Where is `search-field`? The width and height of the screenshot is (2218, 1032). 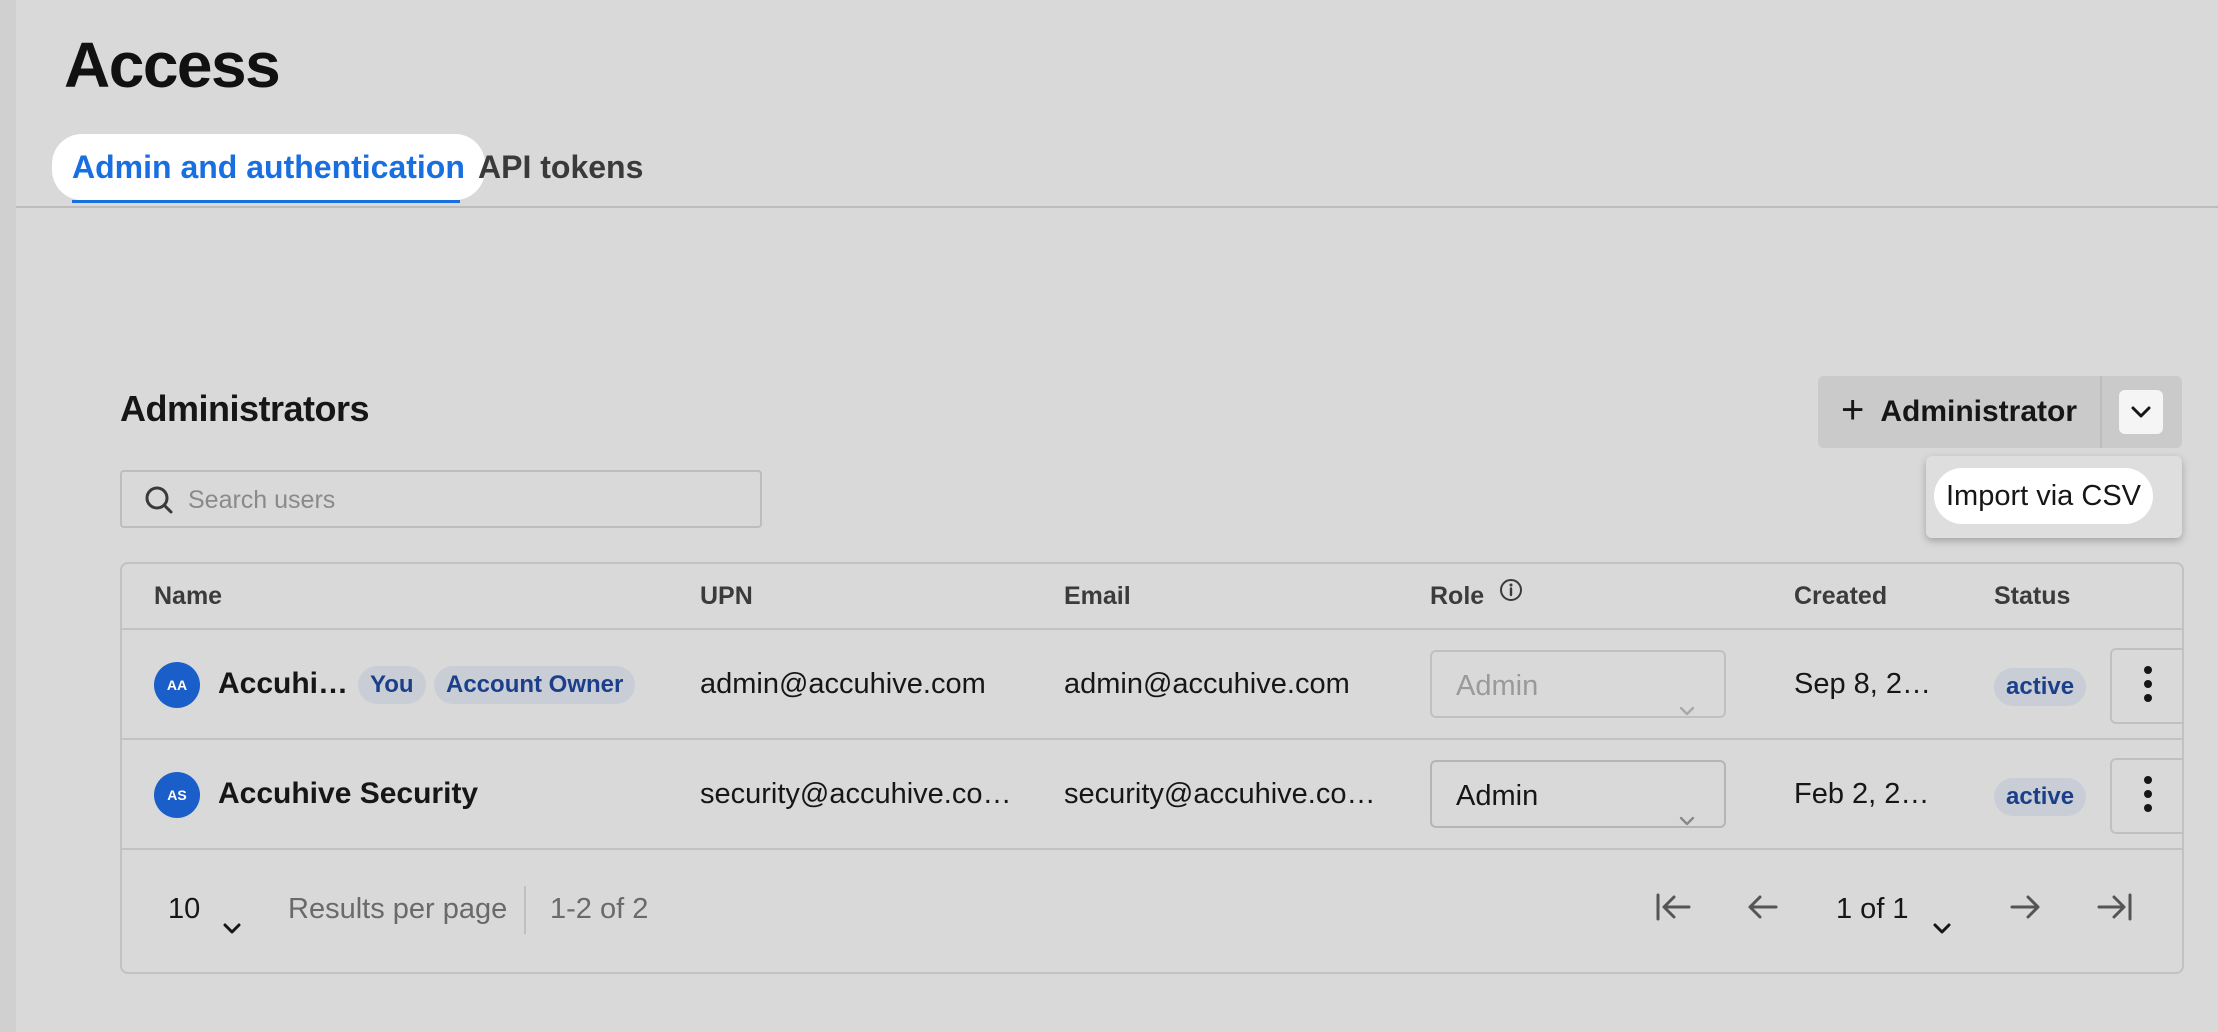 search-field is located at coordinates (441, 499).